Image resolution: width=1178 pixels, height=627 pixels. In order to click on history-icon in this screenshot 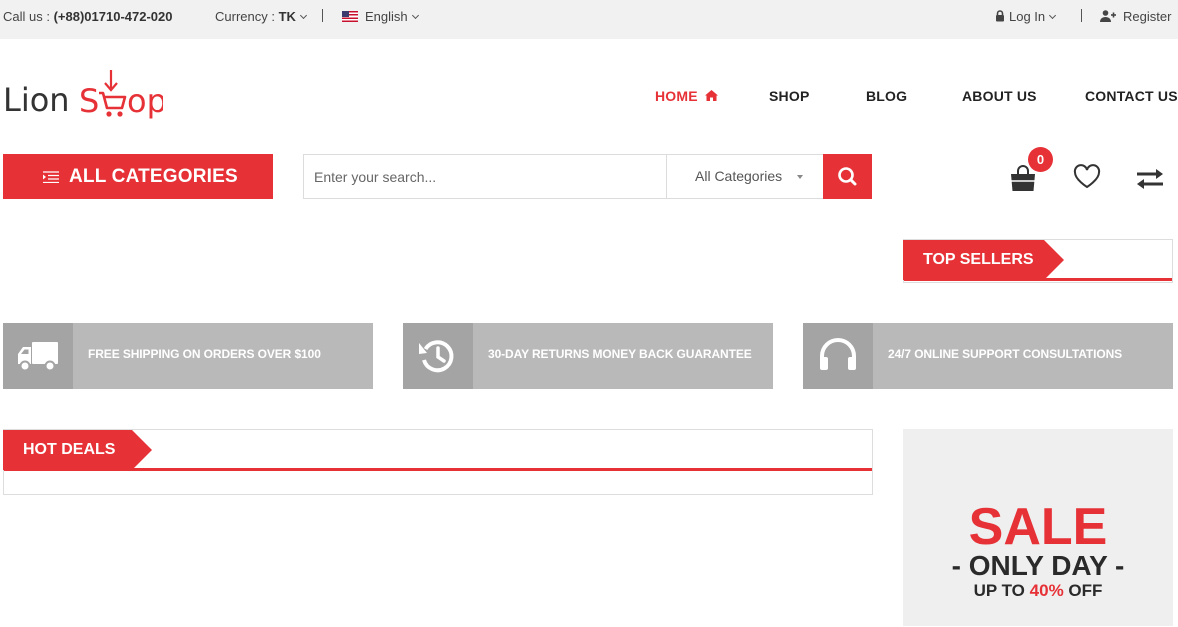, I will do `click(436, 356)`.